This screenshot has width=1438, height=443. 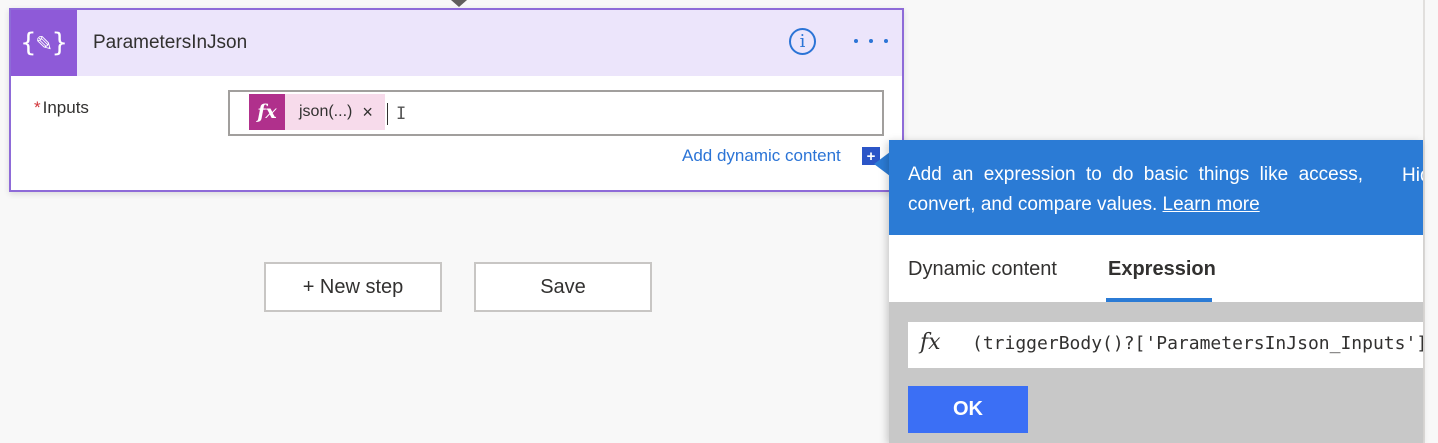 I want to click on add-dynamic-content-link: Add dynamic content, so click(x=761, y=156).